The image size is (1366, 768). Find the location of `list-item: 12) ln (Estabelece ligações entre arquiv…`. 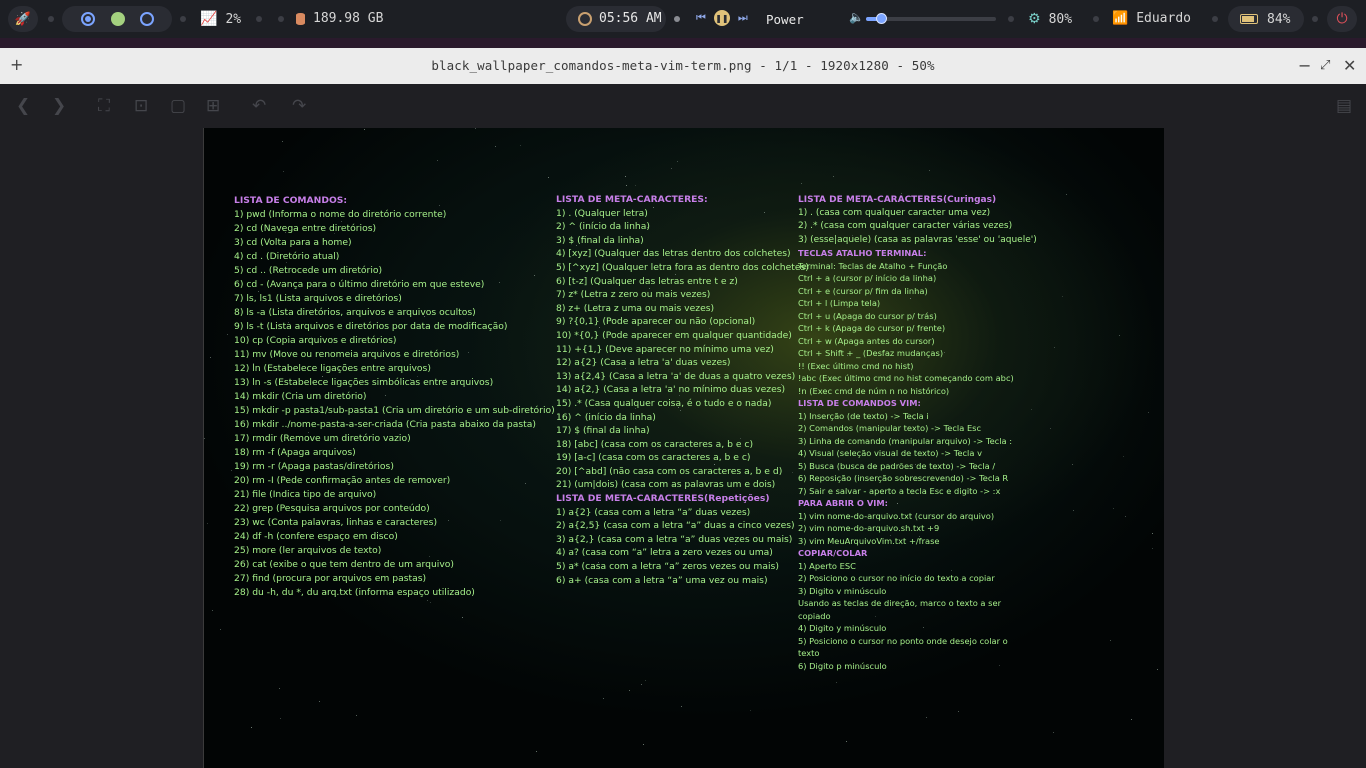

list-item: 12) ln (Estabelece ligações entre arquiv… is located at coordinates (332, 368).